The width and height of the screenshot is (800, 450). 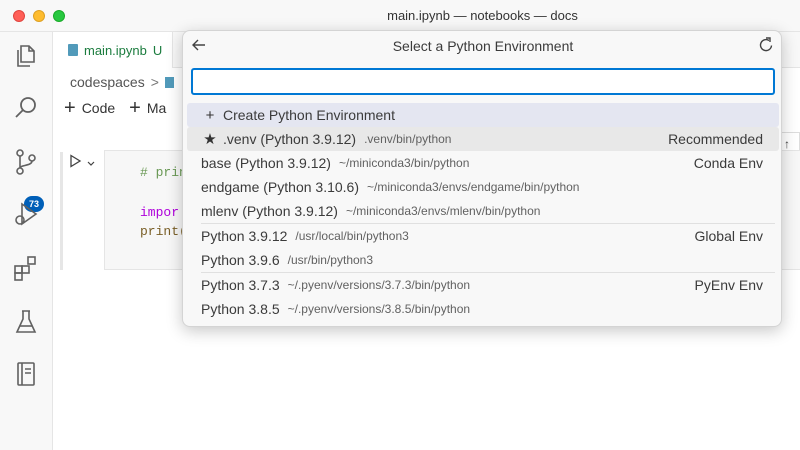 What do you see at coordinates (728, 285) in the screenshot?
I see `group-tag-pyenv: PyEnv Env` at bounding box center [728, 285].